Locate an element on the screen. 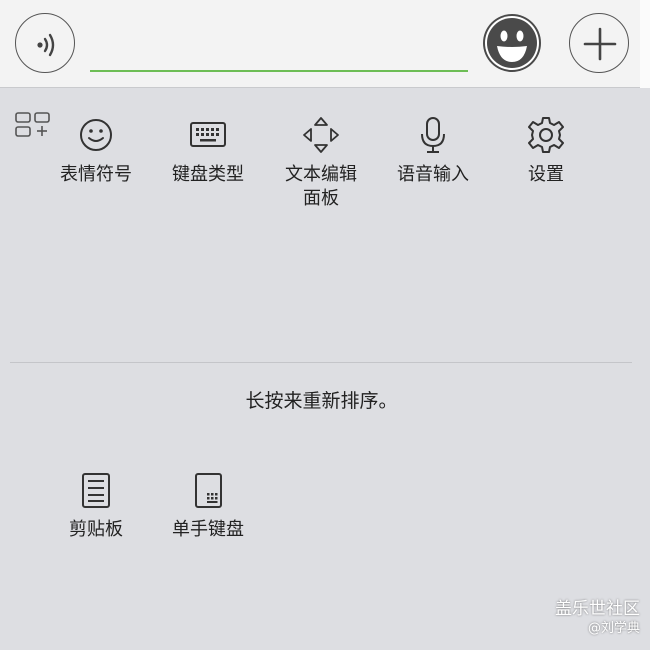 This screenshot has width=650, height=650. gear-icon is located at coordinates (546, 135).